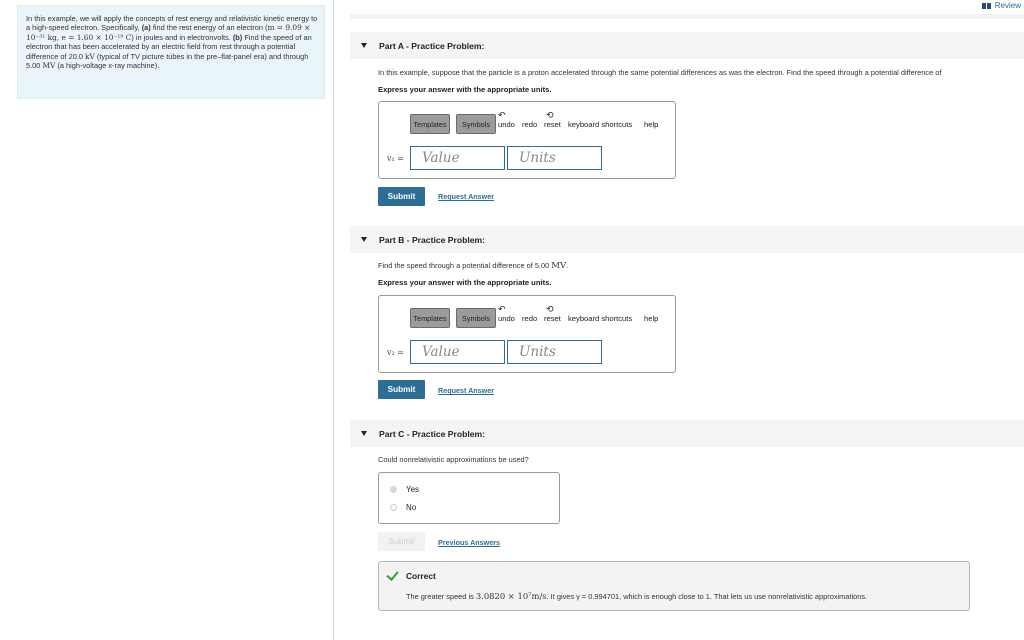 The image size is (1024, 640). I want to click on part-c-submit-button: Submit, so click(401, 541).